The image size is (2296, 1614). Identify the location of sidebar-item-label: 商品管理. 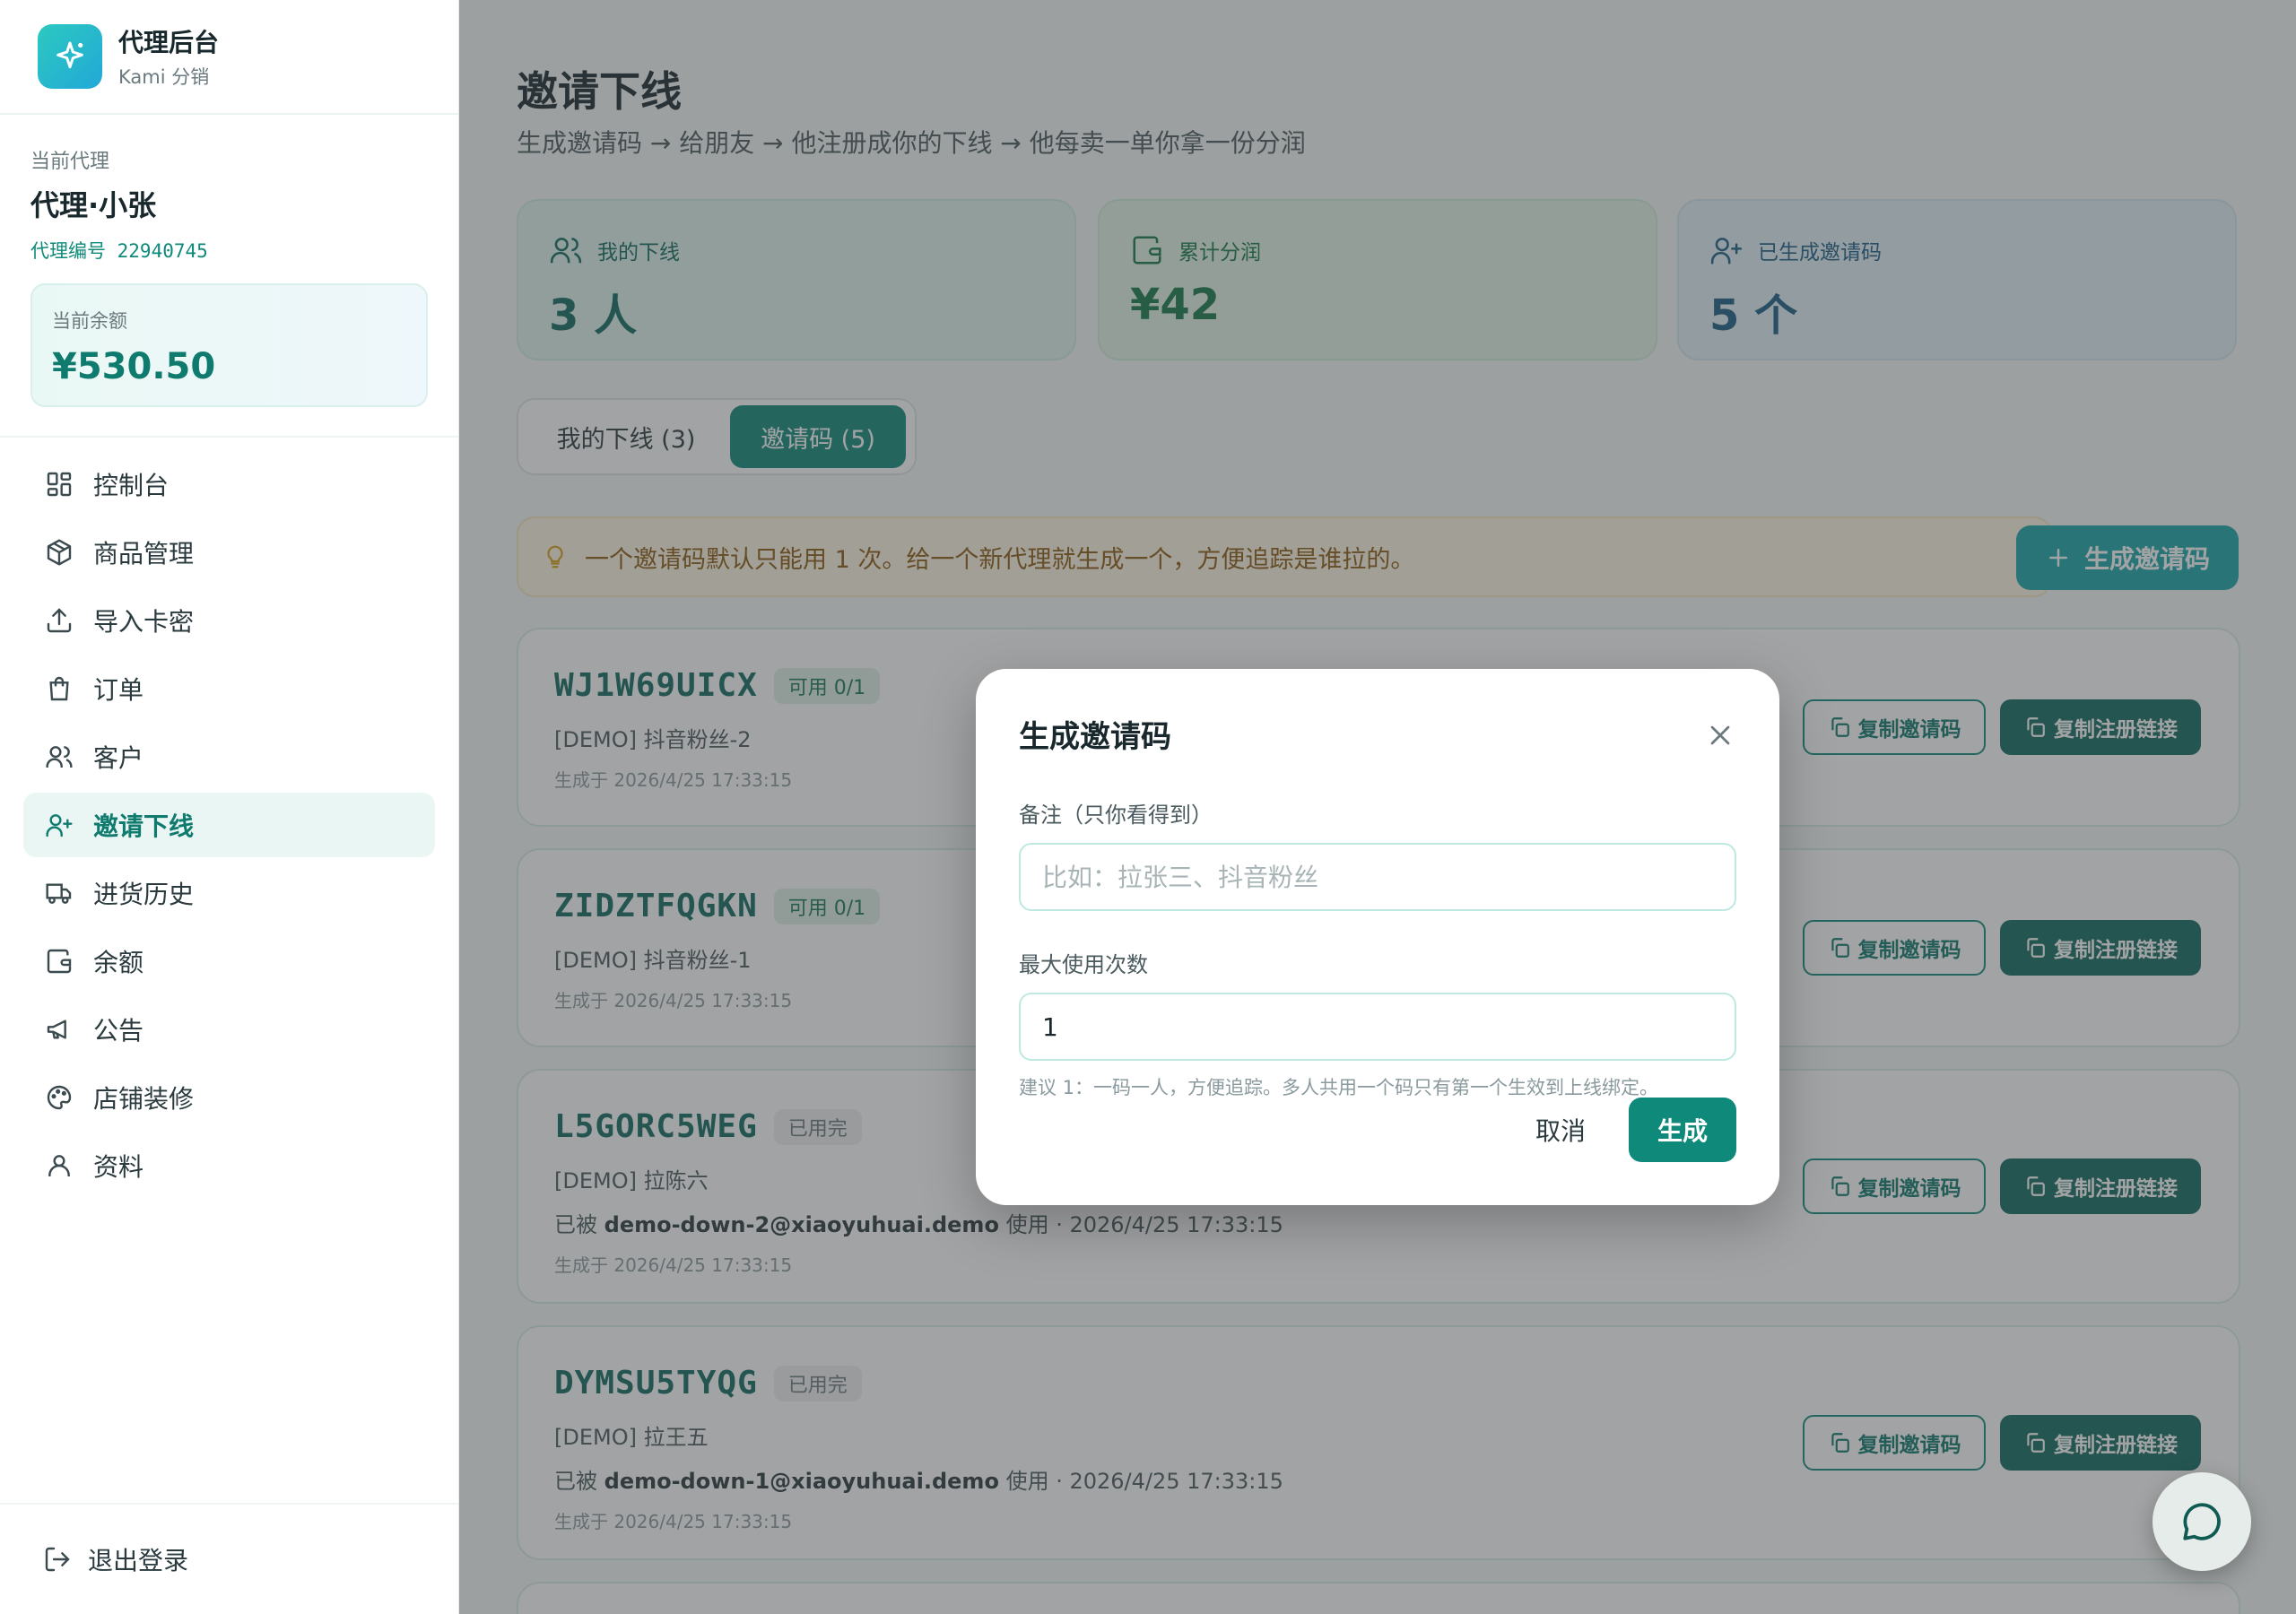
(144, 553).